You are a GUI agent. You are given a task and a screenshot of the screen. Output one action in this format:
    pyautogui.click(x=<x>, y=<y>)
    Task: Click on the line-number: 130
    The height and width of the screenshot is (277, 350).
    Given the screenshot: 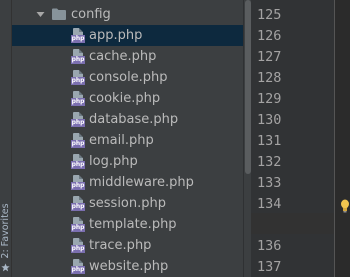 What is the action you would take?
    pyautogui.click(x=269, y=120)
    